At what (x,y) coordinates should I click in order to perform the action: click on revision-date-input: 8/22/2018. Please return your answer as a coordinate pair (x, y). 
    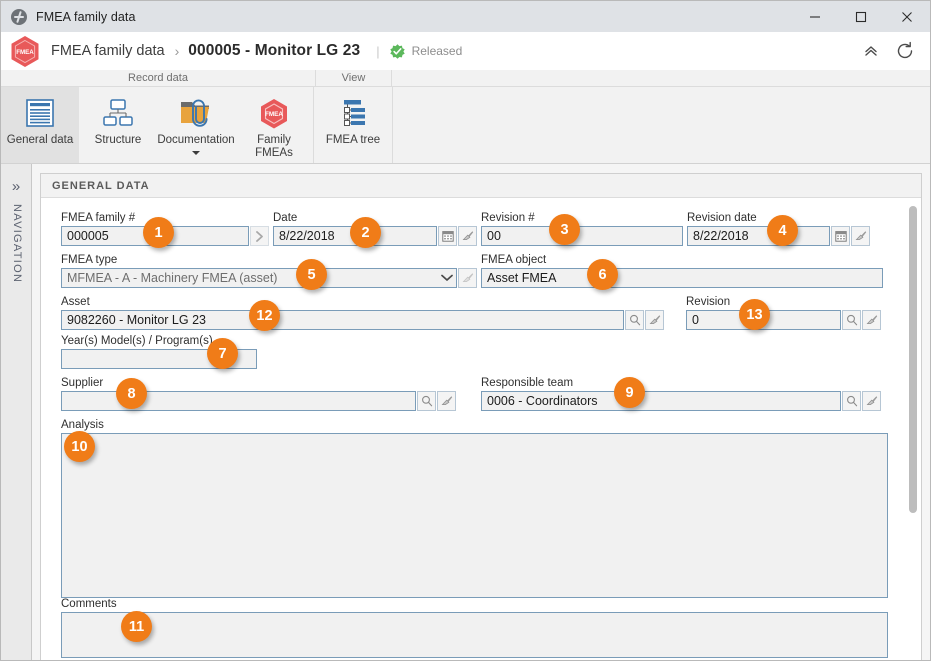
    Looking at the image, I should click on (758, 236).